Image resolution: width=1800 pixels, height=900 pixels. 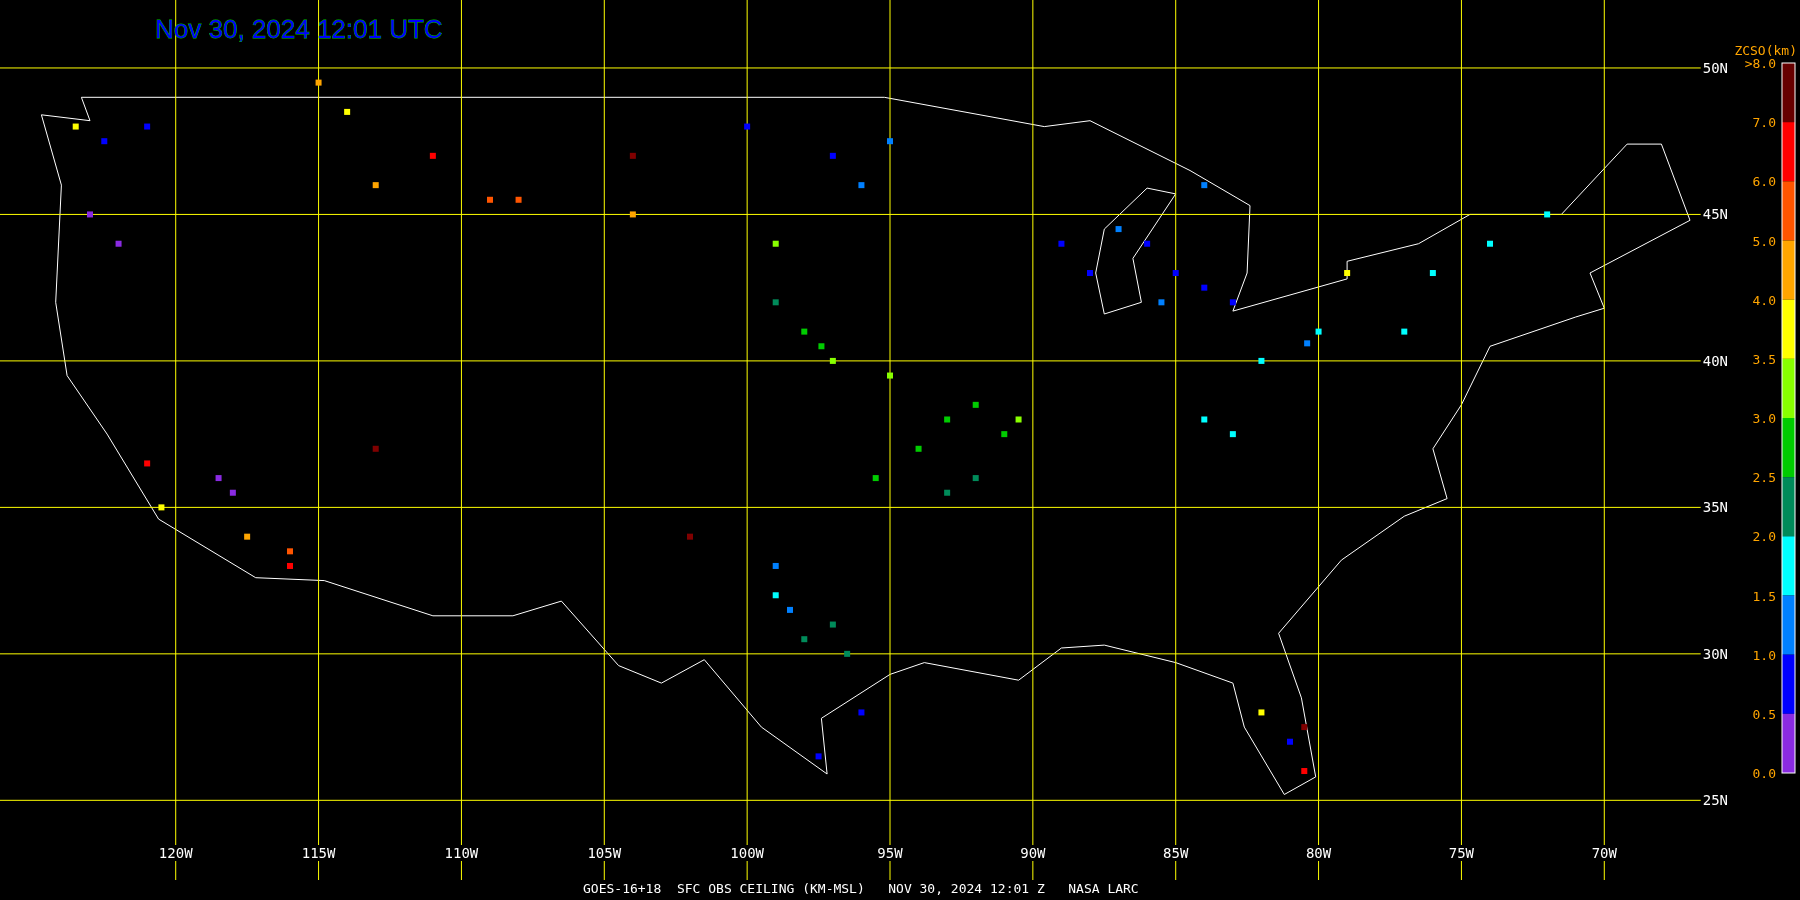 I want to click on longitude-label: 85W, so click(x=1176, y=853).